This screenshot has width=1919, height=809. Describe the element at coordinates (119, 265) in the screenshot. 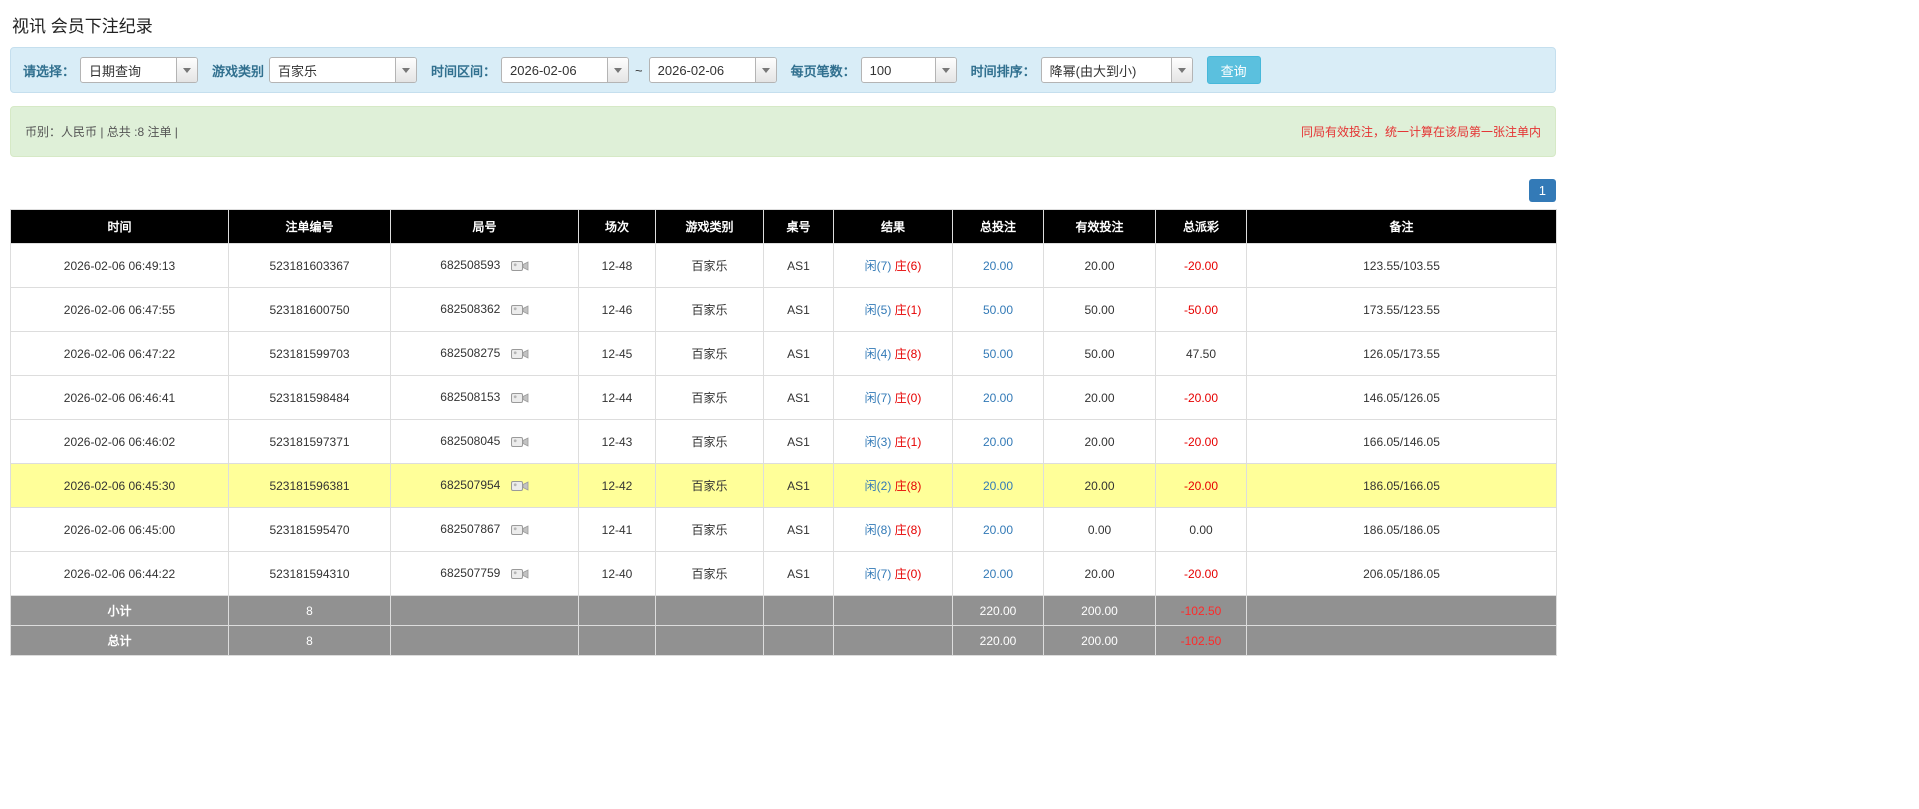

I see `cell-time: 2026-02-06 06:49:13` at that location.